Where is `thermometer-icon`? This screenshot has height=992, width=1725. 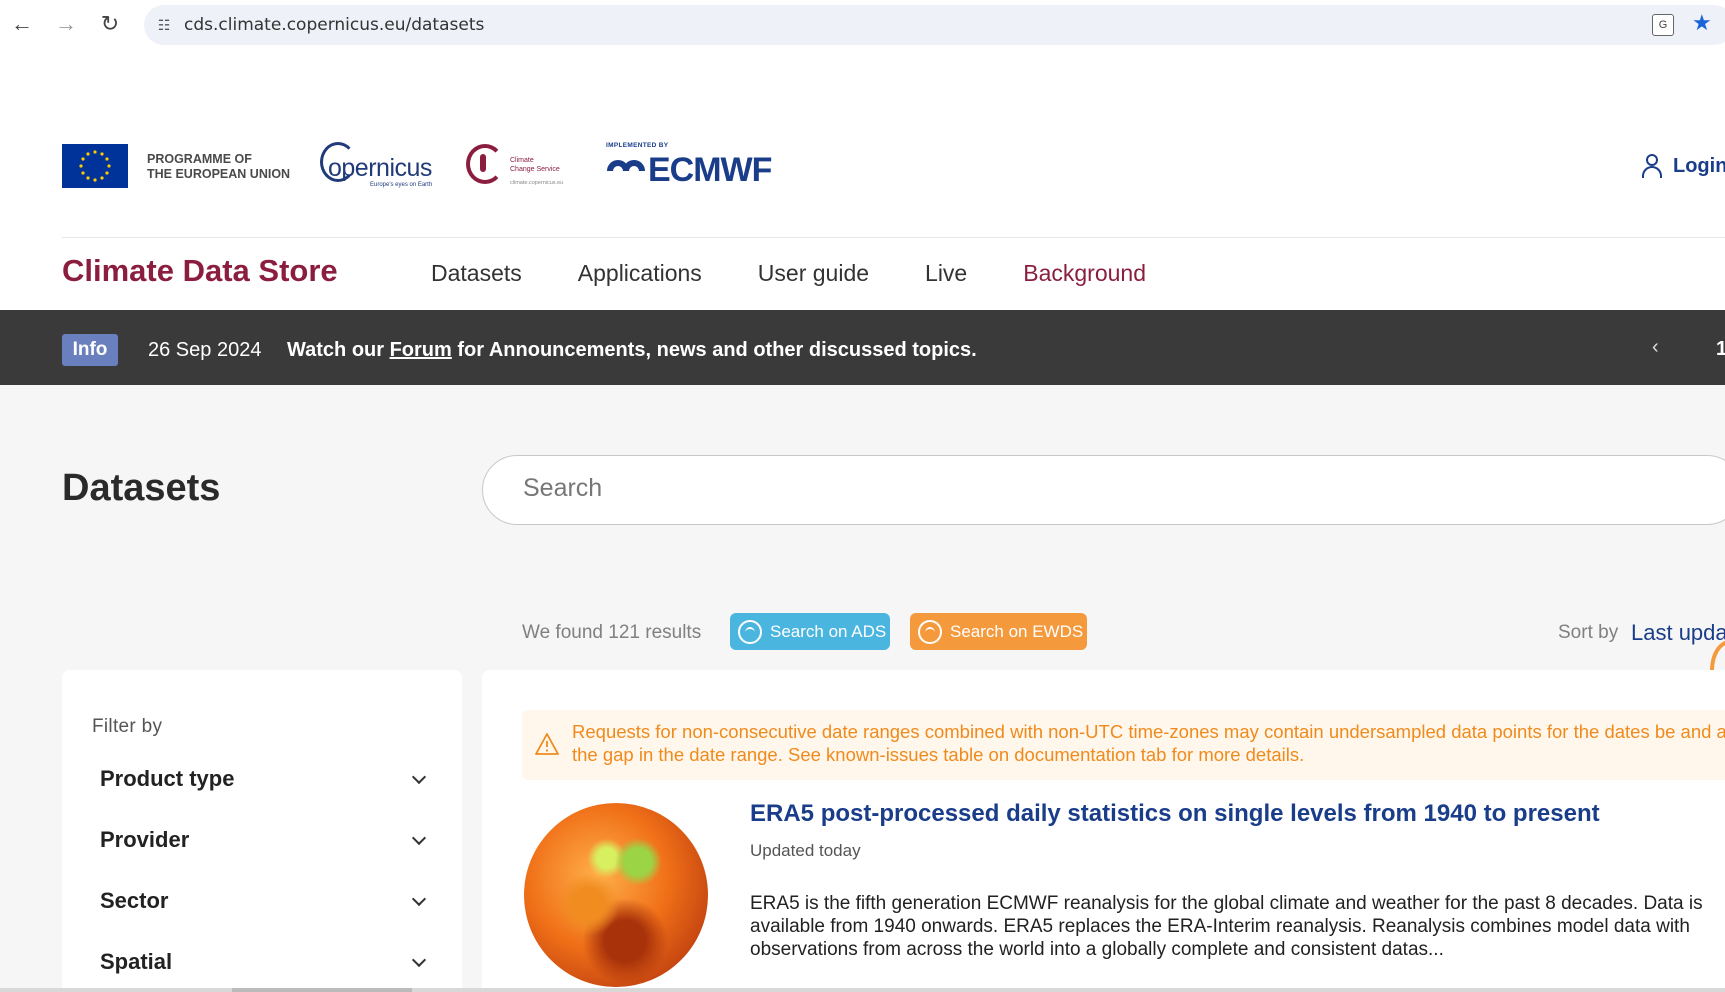 thermometer-icon is located at coordinates (483, 163).